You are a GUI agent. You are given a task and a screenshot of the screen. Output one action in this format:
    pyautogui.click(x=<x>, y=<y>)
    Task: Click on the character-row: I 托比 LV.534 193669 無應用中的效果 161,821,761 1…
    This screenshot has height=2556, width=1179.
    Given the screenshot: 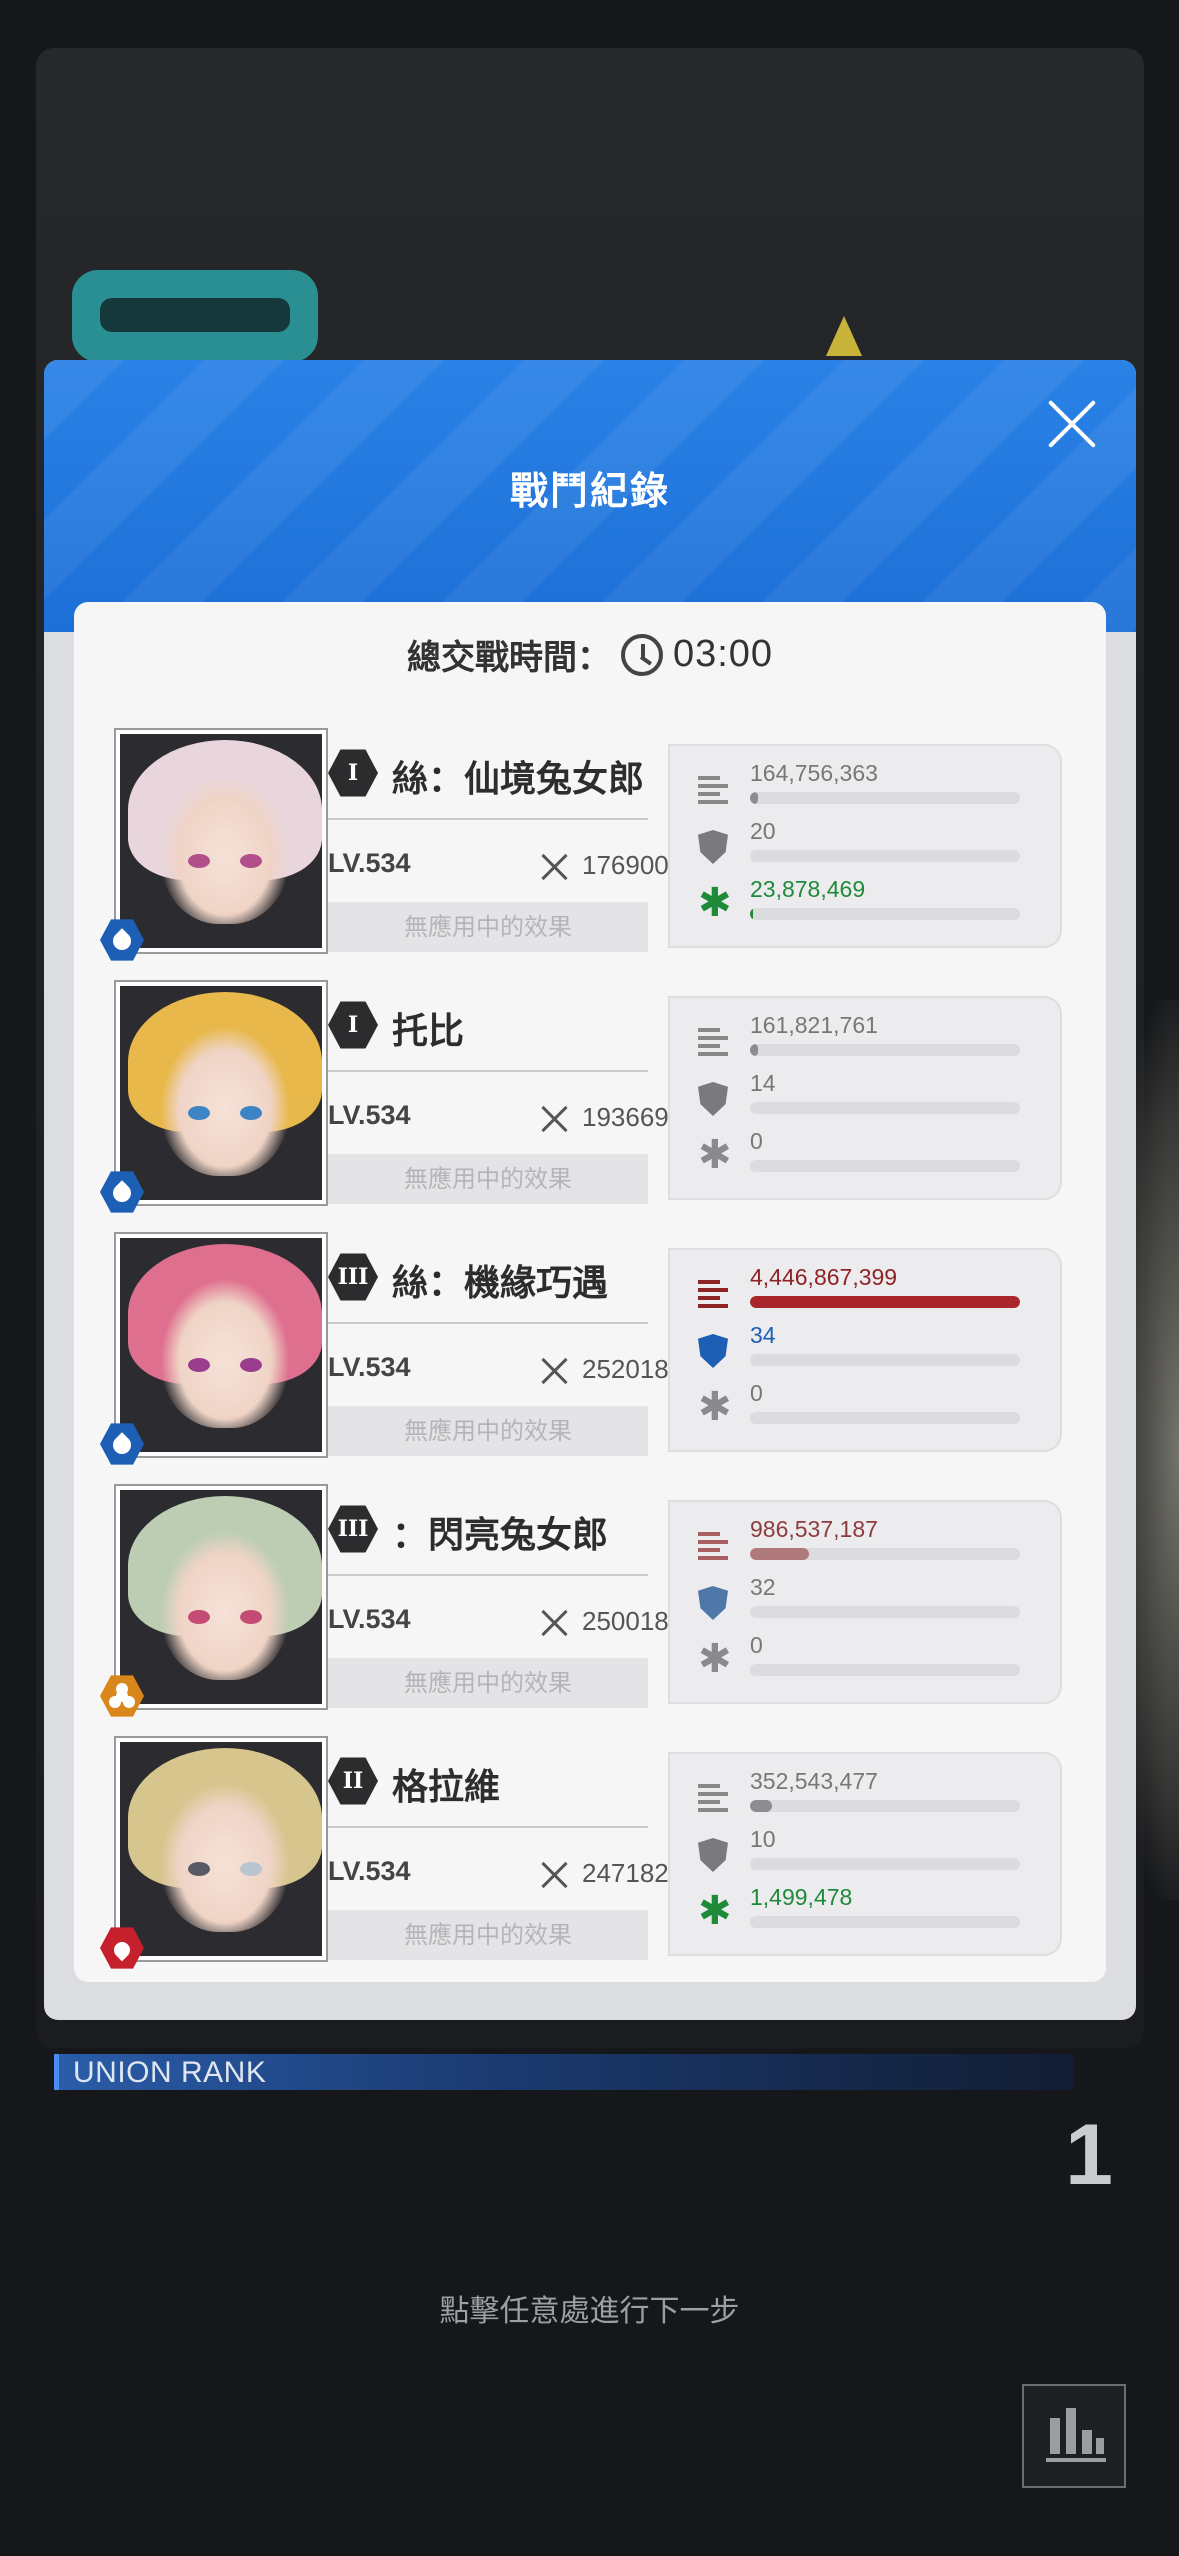 What is the action you would take?
    pyautogui.click(x=588, y=1097)
    